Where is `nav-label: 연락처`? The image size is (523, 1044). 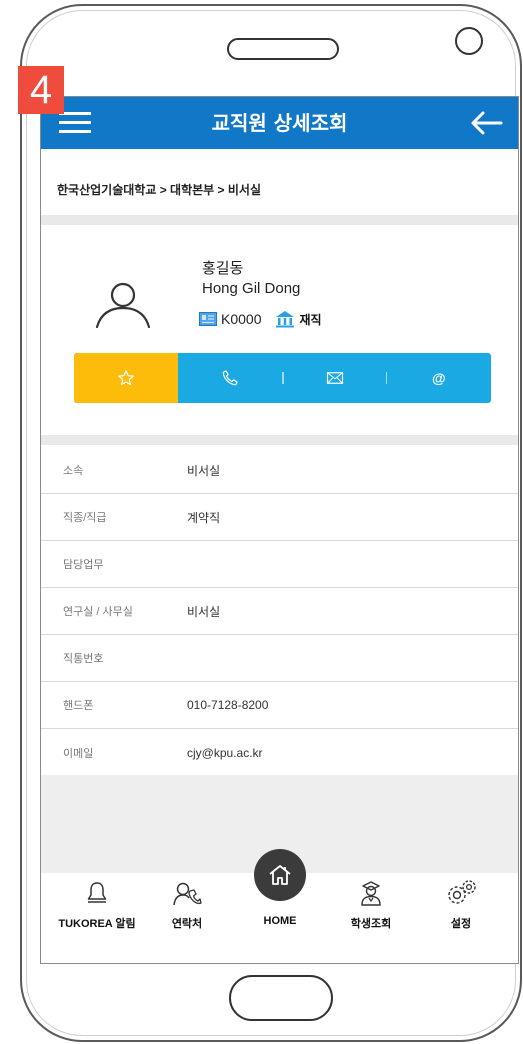 nav-label: 연락처 is located at coordinates (187, 924).